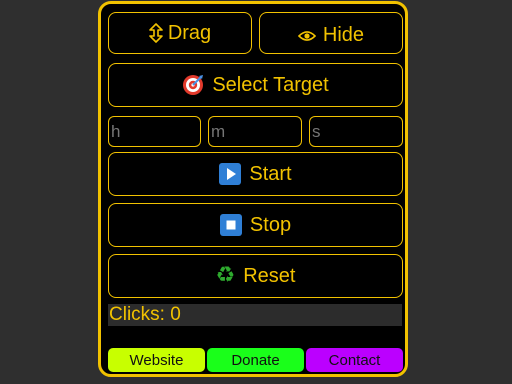 Image resolution: width=512 pixels, height=384 pixels. I want to click on start-button-label: Start, so click(270, 173).